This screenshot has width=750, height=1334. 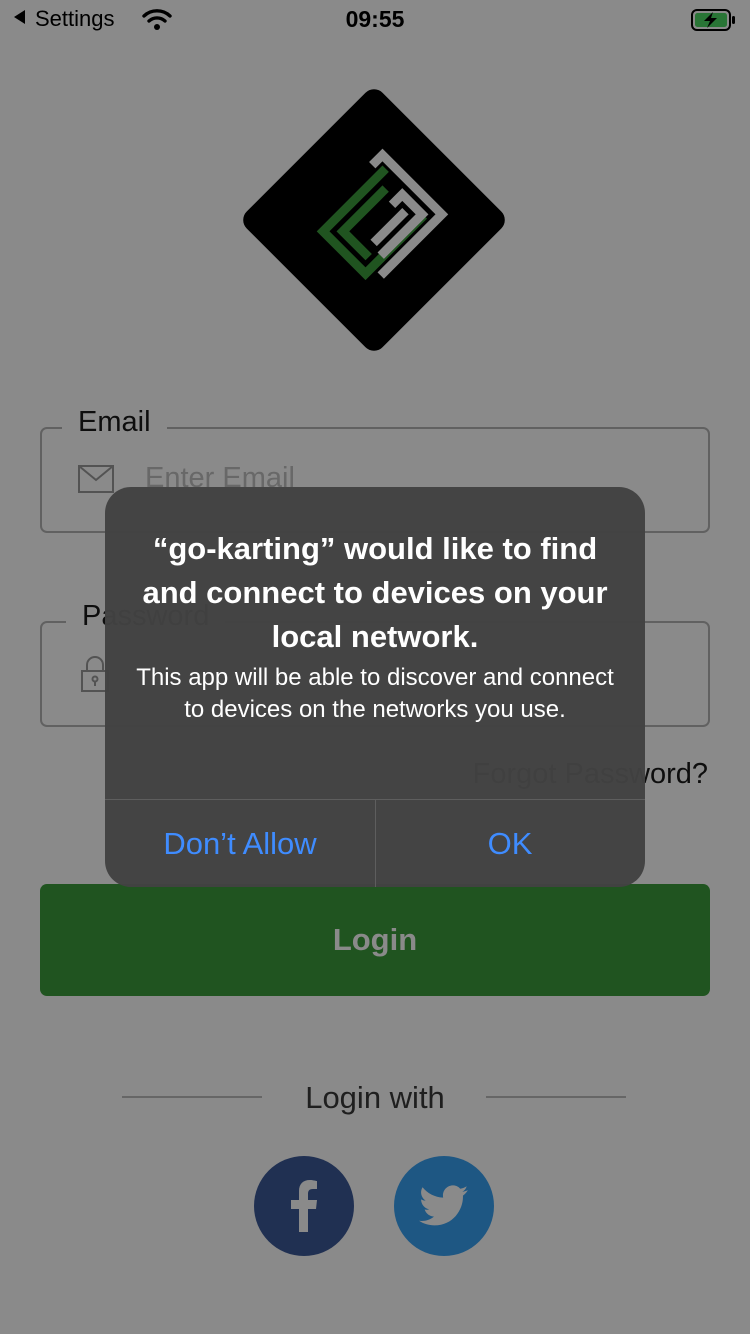 What do you see at coordinates (240, 843) in the screenshot?
I see `dont-allow-button: Don’t Allow` at bounding box center [240, 843].